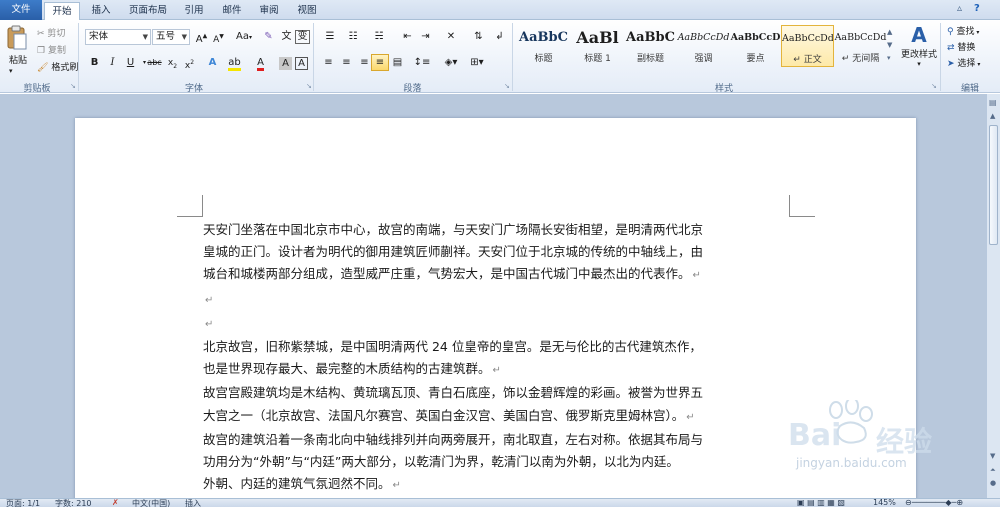  Describe the element at coordinates (151, 503) in the screenshot. I see `language-indicator: 中文(中国)` at that location.